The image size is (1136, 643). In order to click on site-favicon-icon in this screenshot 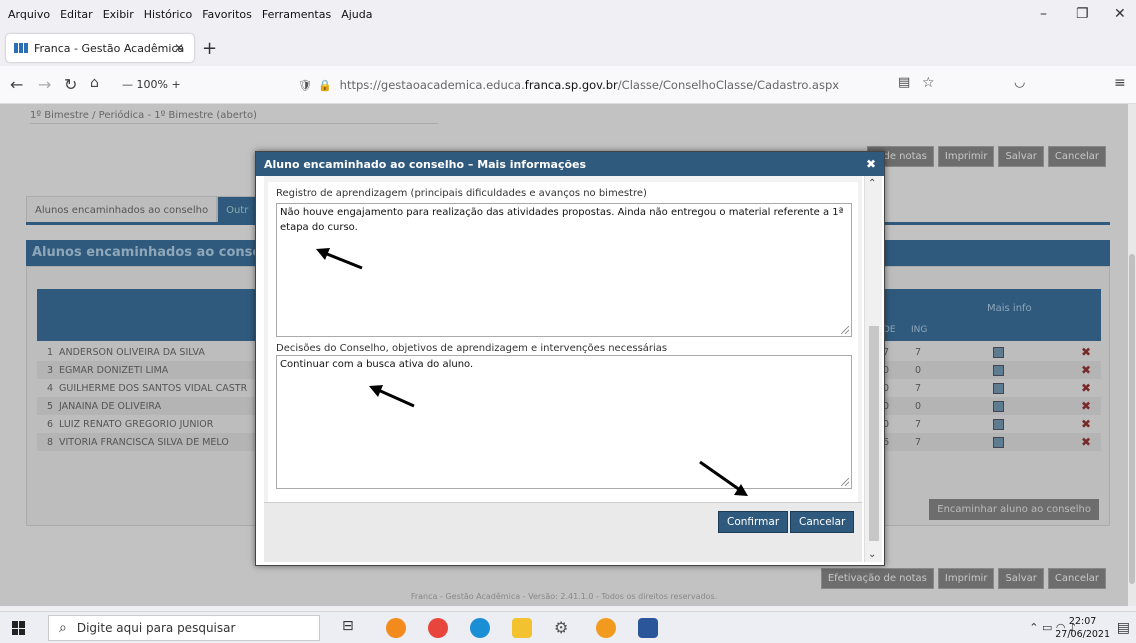, I will do `click(21, 48)`.